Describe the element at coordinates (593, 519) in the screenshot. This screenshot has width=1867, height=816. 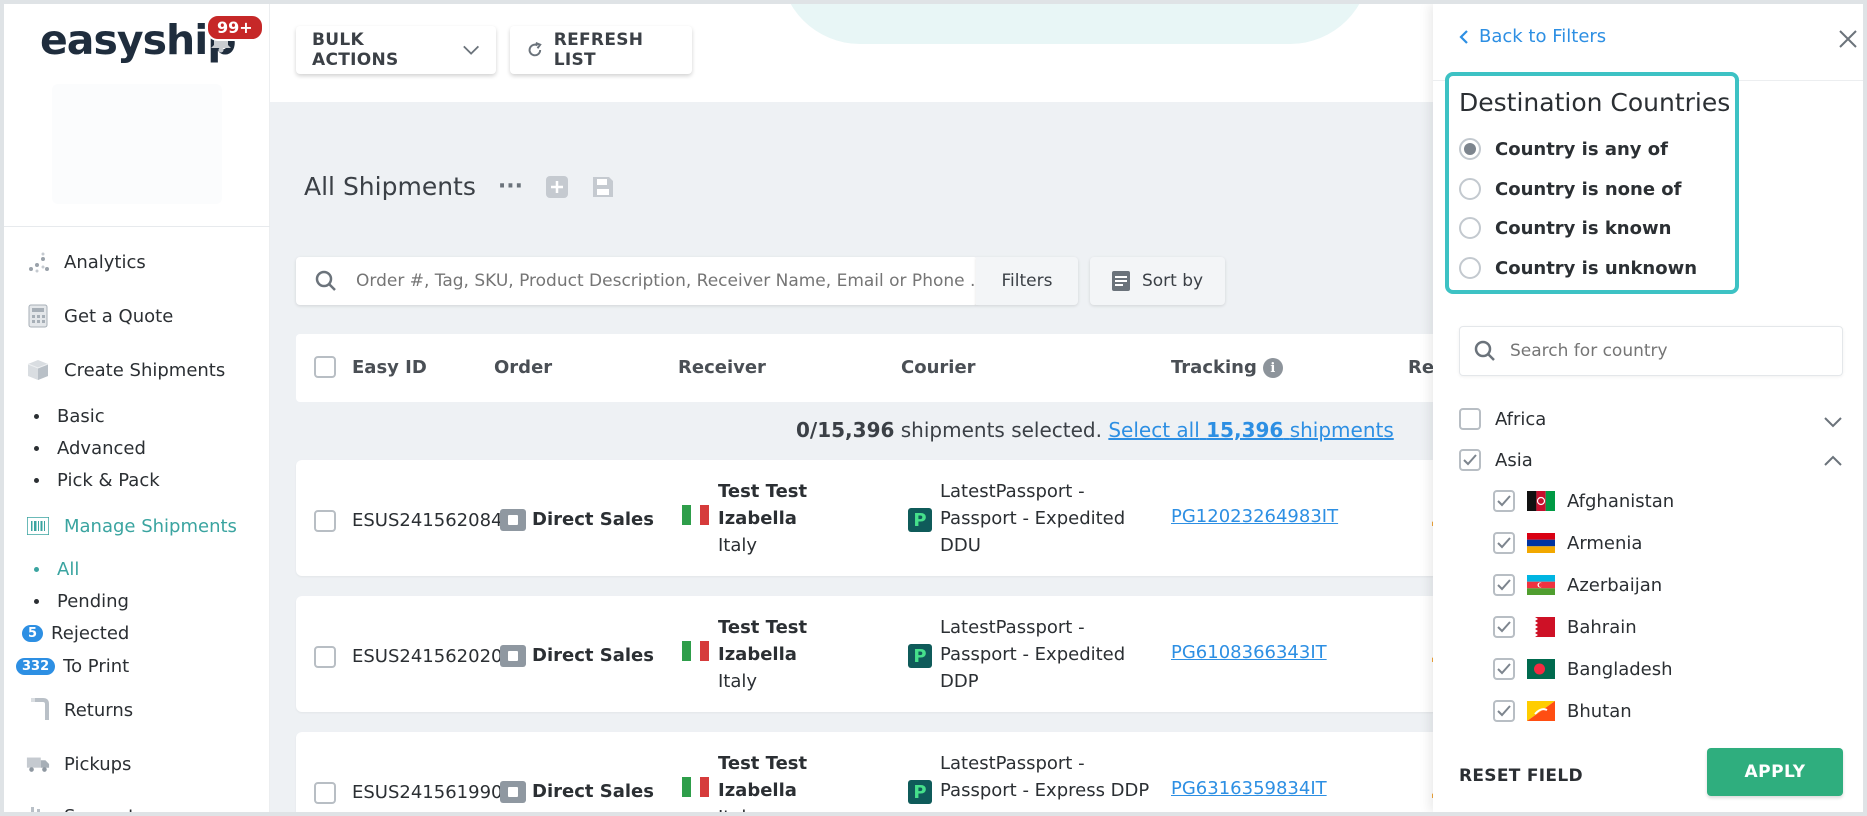
I see `order-source-label: Direct Sales` at that location.